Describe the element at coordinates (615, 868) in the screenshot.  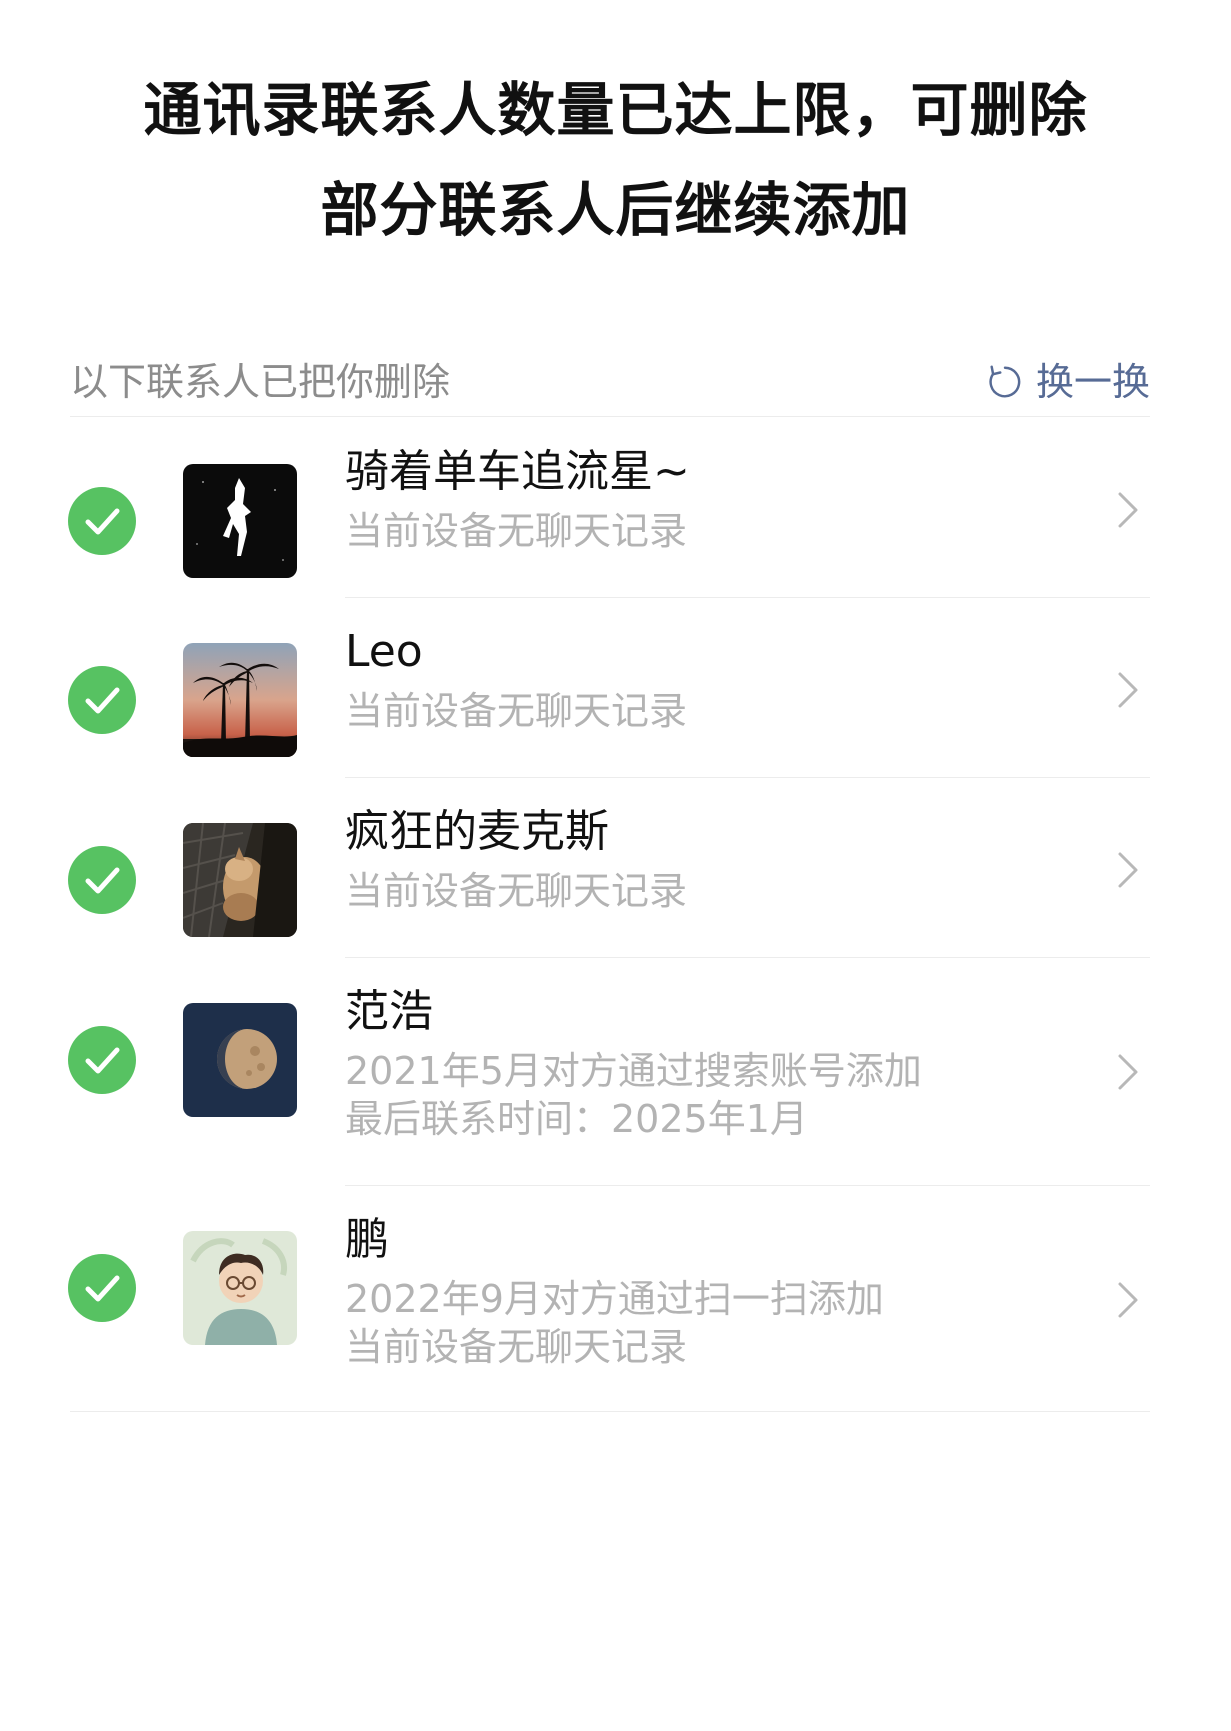
I see `contact-row: 疯狂的麦克斯 当前设备无聊天记录` at that location.